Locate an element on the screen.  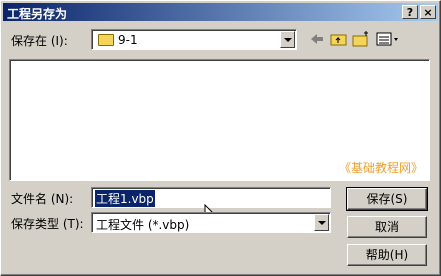
save-type-dropdown: 工程文件 (*.vbp) is located at coordinates (211, 222).